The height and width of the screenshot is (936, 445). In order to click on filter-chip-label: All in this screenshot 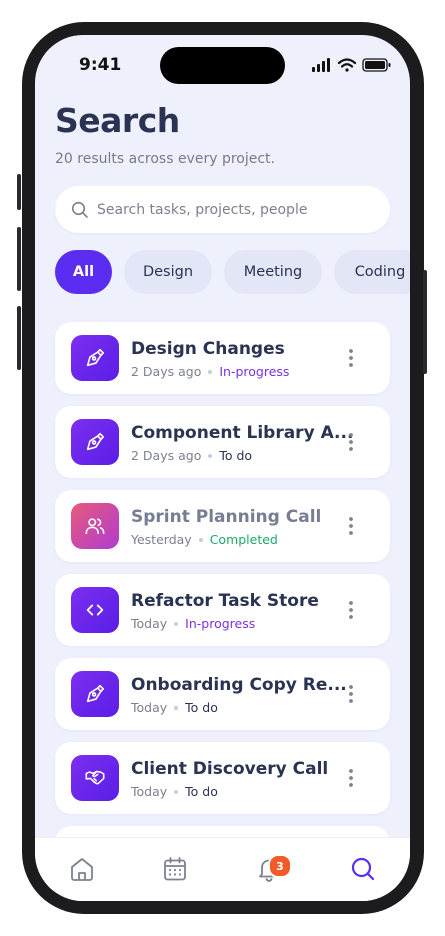, I will do `click(83, 272)`.